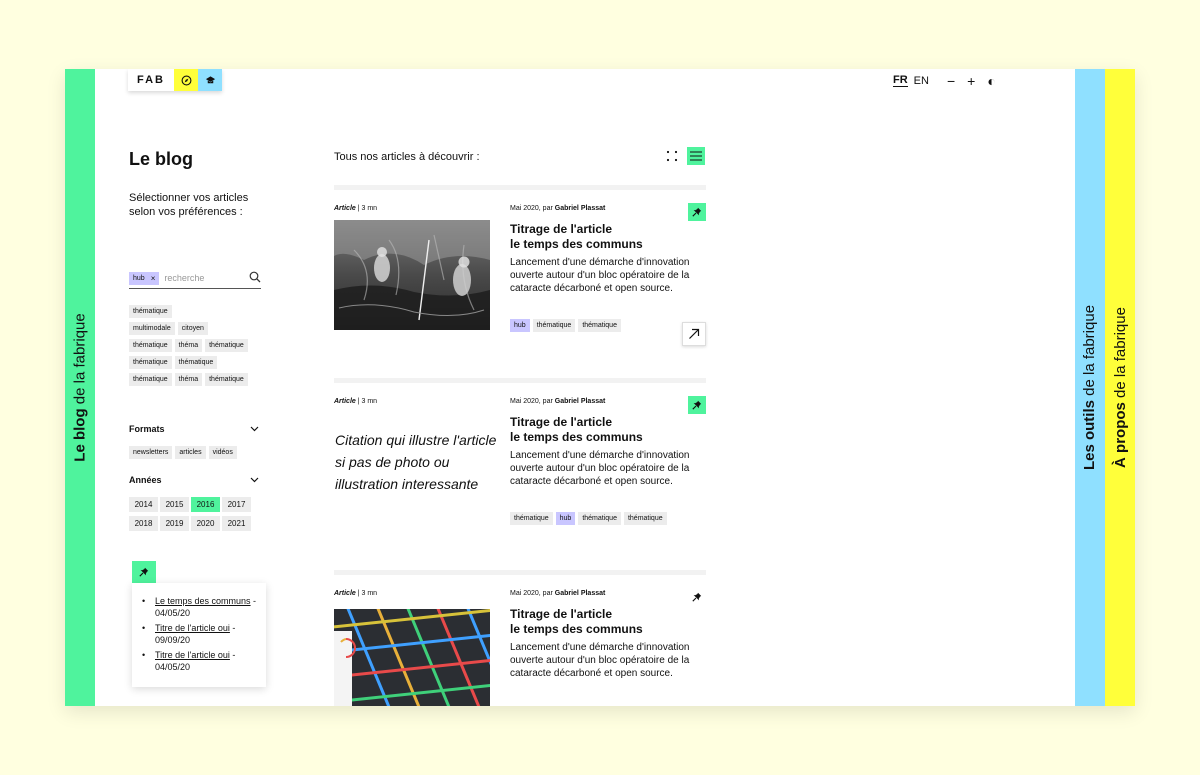 The height and width of the screenshot is (775, 1200). What do you see at coordinates (145, 480) in the screenshot?
I see `years-label: Années` at bounding box center [145, 480].